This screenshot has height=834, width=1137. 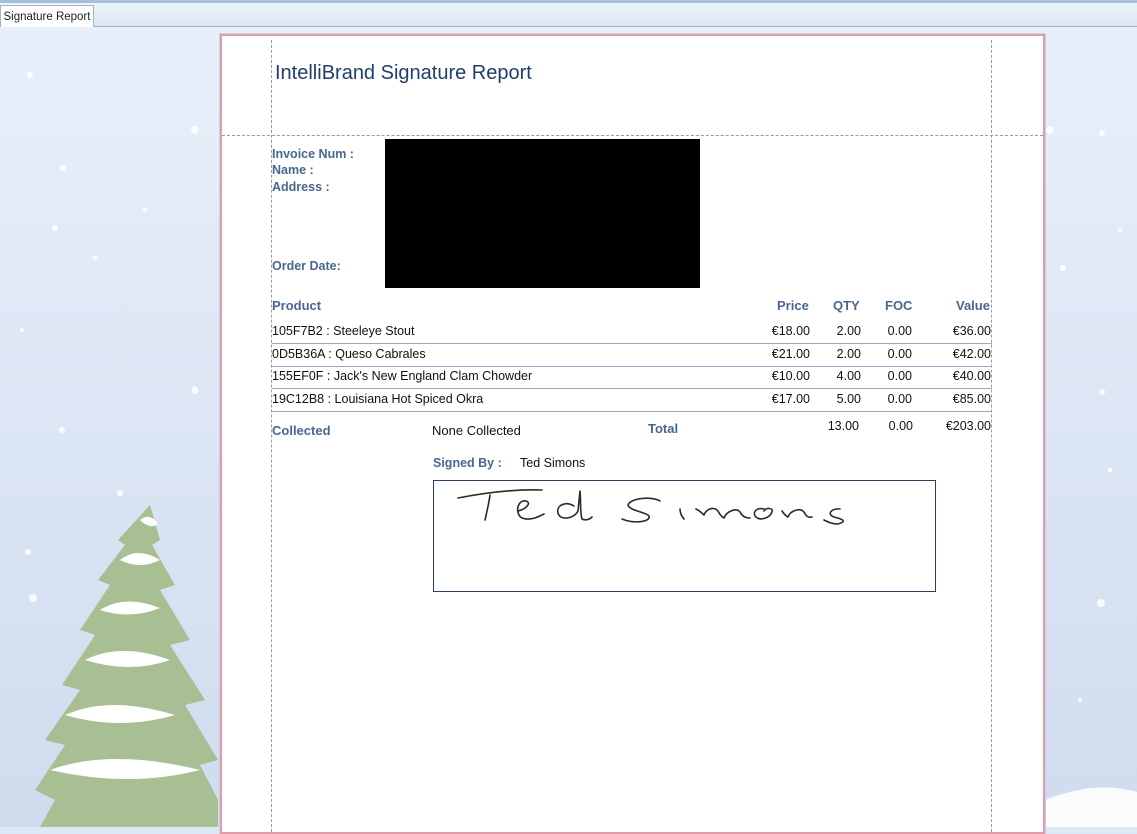 What do you see at coordinates (663, 428) in the screenshot?
I see `total-label: Total` at bounding box center [663, 428].